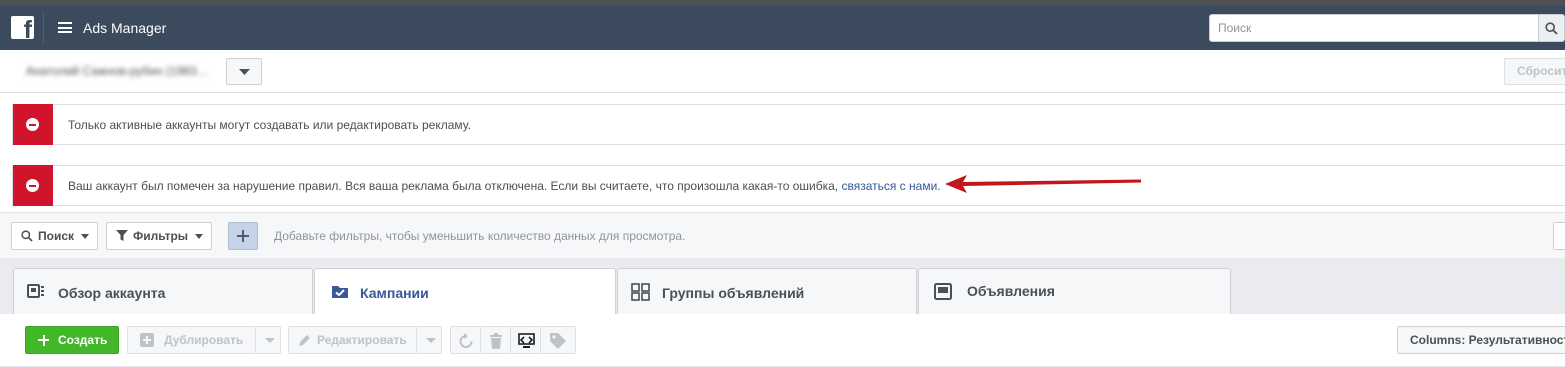  Describe the element at coordinates (1074, 291) in the screenshot. I see `tab-ads: Объявления` at that location.